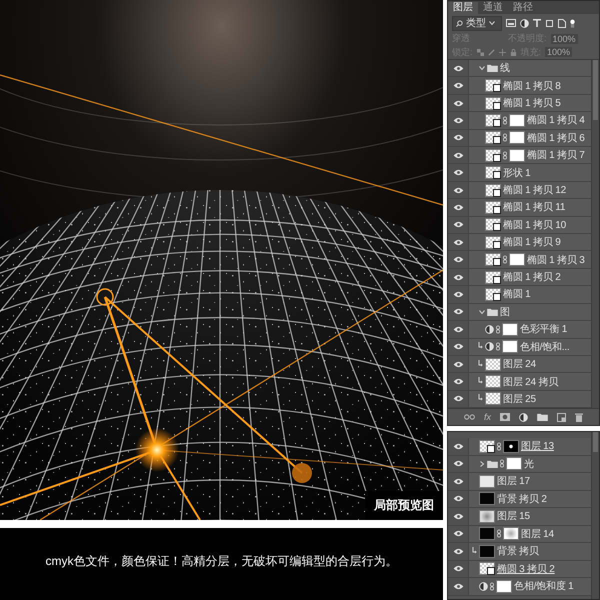  What do you see at coordinates (505, 417) in the screenshot?
I see `mask-icon` at bounding box center [505, 417].